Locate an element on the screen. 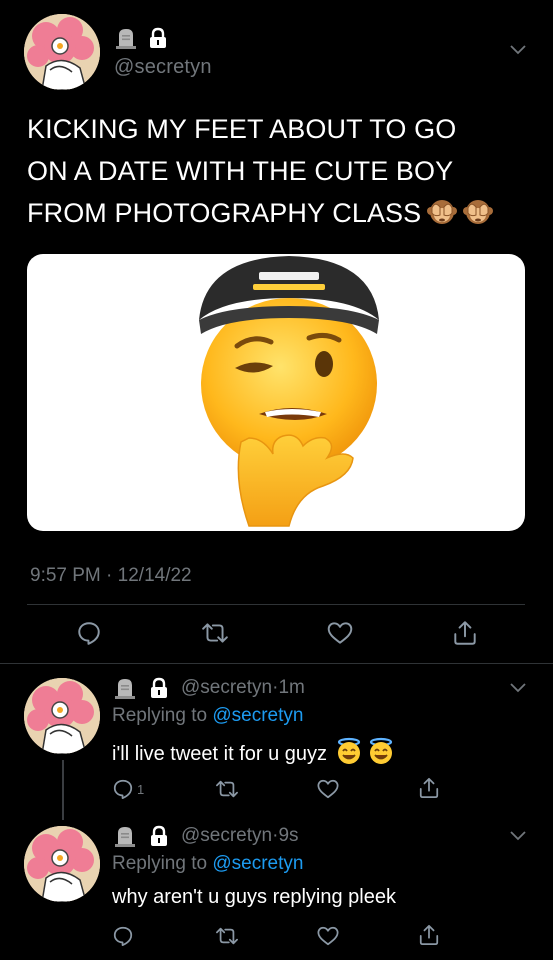 The height and width of the screenshot is (960, 553). display-name-icons is located at coordinates (141, 38).